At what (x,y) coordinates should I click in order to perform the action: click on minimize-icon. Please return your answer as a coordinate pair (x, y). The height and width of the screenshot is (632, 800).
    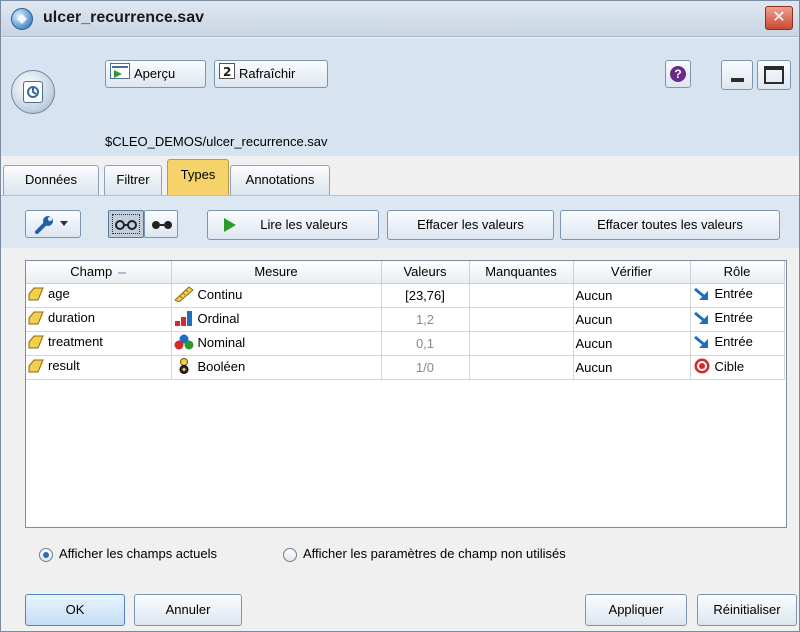
    Looking at the image, I should click on (737, 80).